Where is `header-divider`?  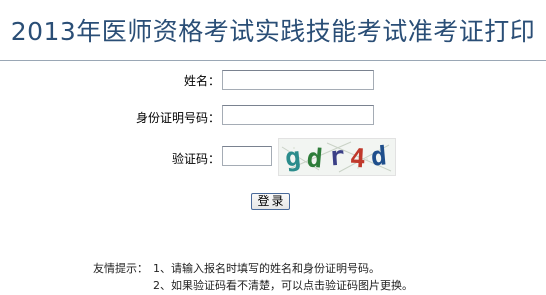
header-divider is located at coordinates (273, 60).